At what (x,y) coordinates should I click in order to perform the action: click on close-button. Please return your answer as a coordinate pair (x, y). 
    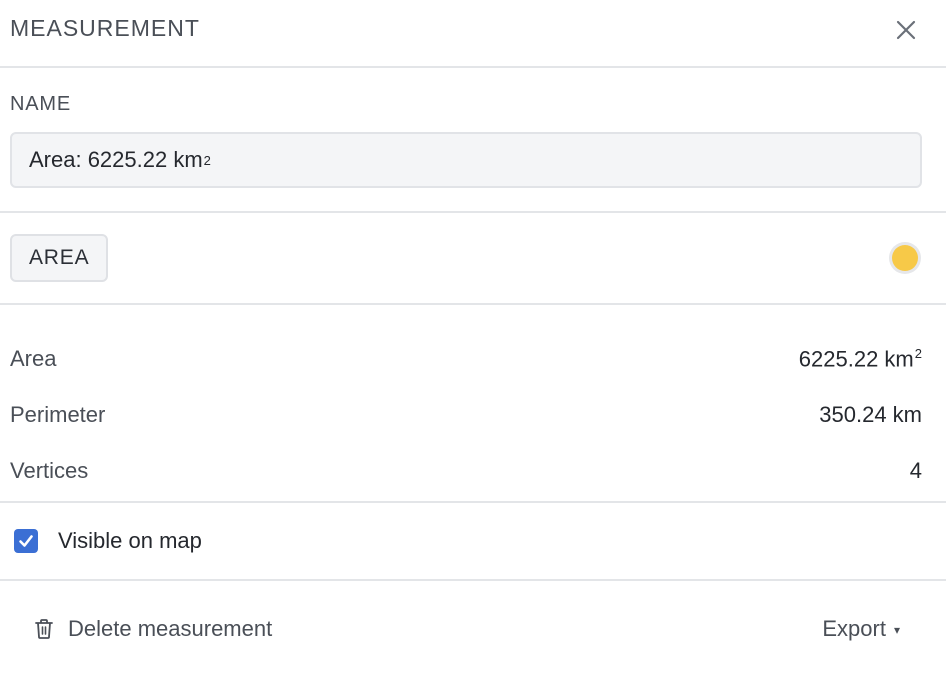
    Looking at the image, I should click on (906, 30).